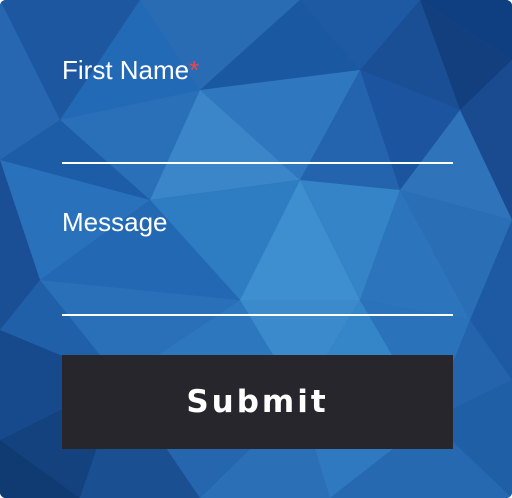 The width and height of the screenshot is (512, 498). I want to click on message-input, so click(257, 296).